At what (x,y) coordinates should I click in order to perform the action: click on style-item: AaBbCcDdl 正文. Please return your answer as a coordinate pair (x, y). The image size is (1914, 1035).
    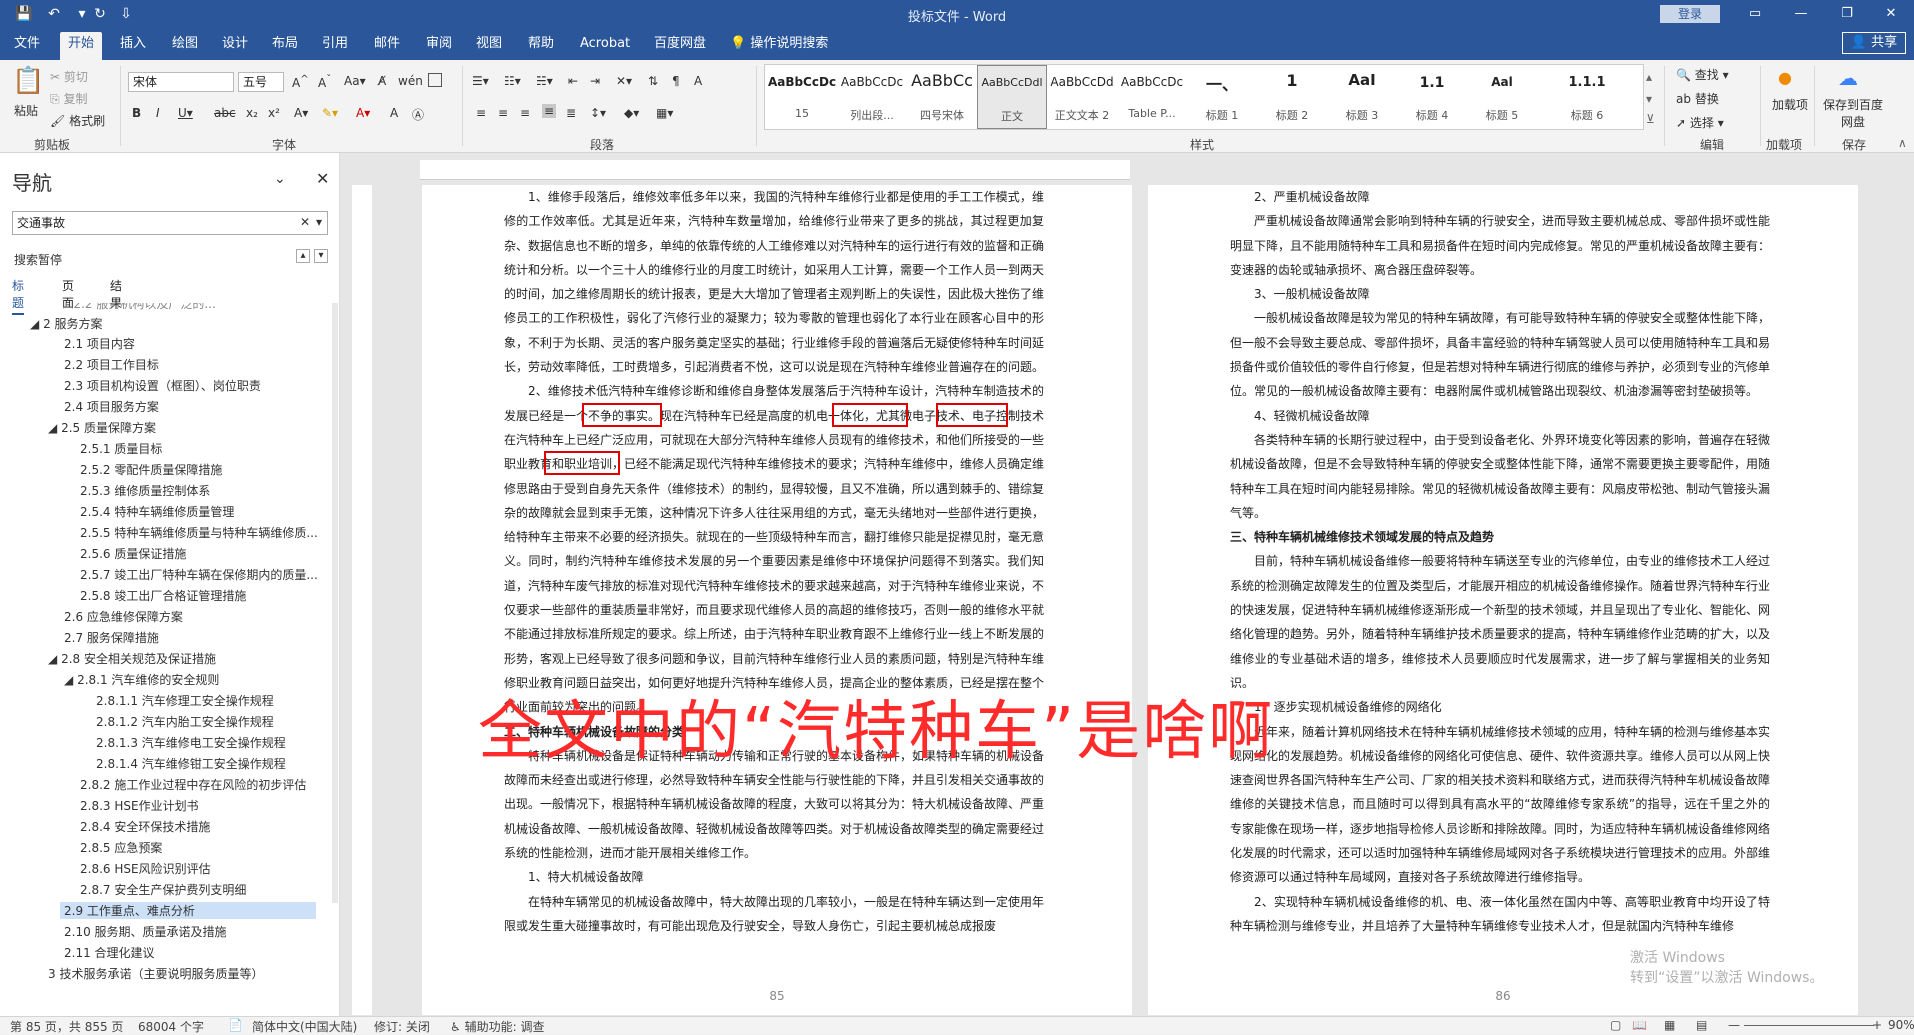
    Looking at the image, I should click on (1012, 97).